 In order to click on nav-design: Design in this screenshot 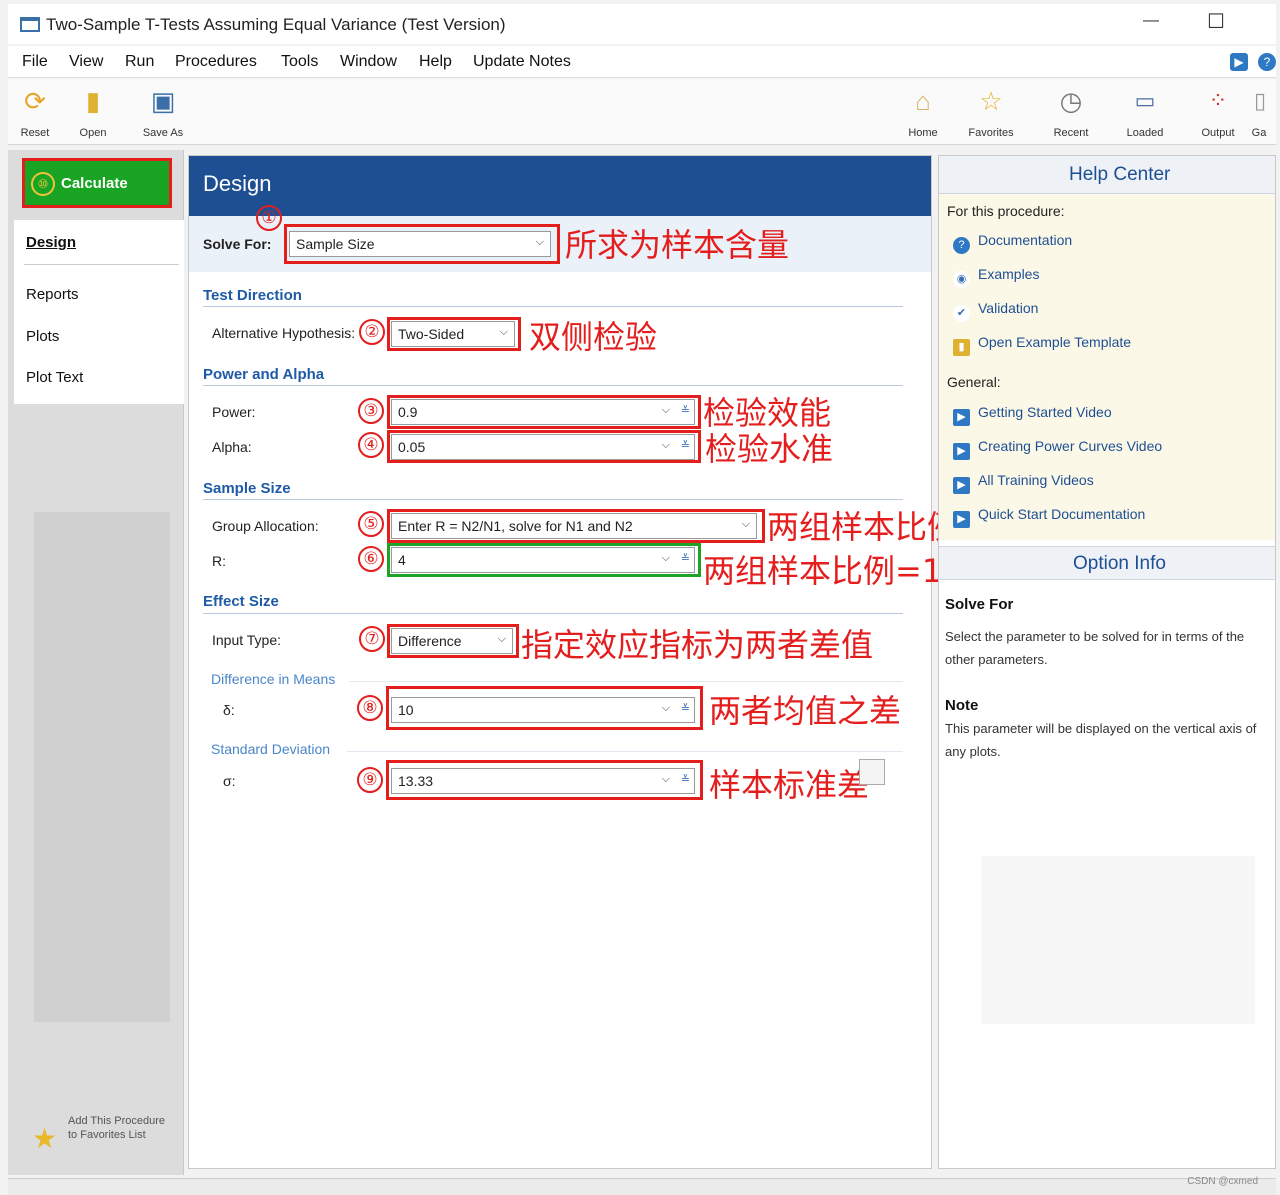, I will do `click(51, 242)`.